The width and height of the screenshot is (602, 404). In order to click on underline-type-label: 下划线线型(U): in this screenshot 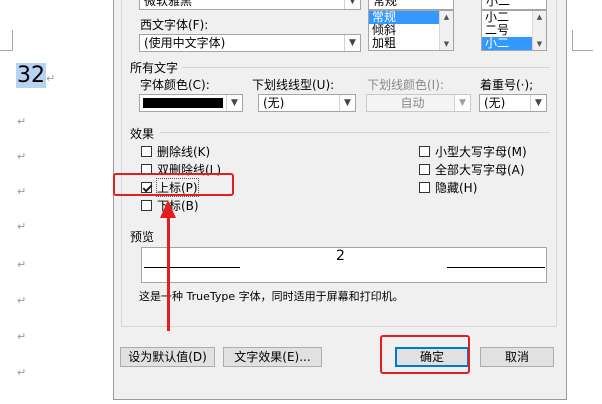, I will do `click(293, 85)`.